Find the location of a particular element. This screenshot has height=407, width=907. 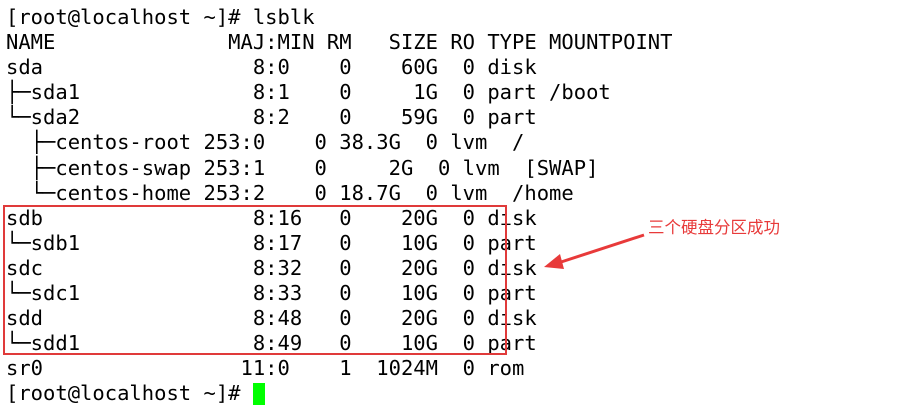

shell-prompt: [root@localhost ~]# is located at coordinates (123, 393).